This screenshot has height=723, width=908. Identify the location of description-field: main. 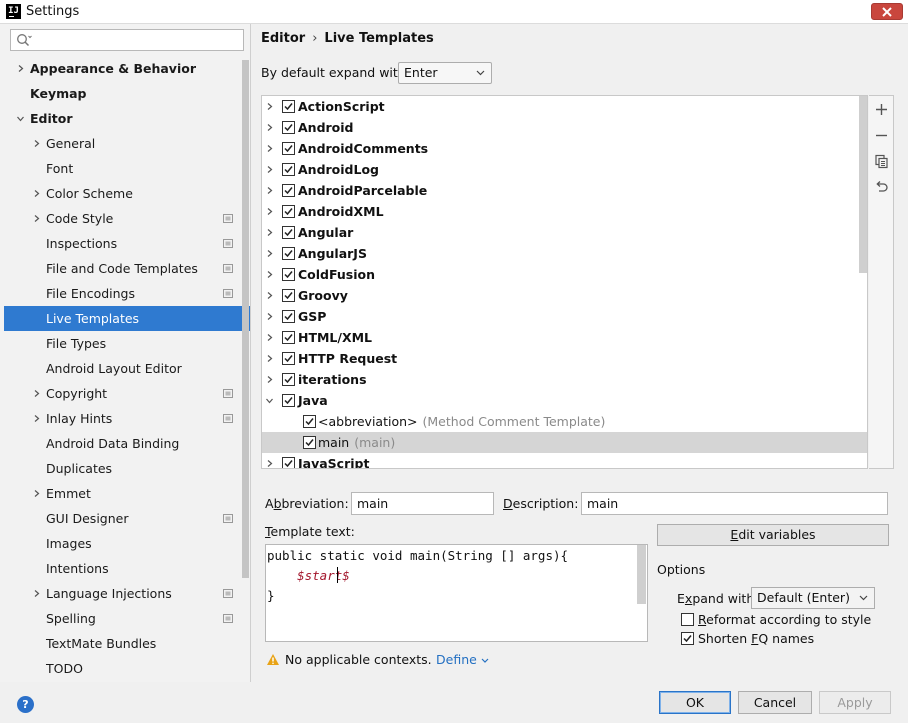
(734, 503).